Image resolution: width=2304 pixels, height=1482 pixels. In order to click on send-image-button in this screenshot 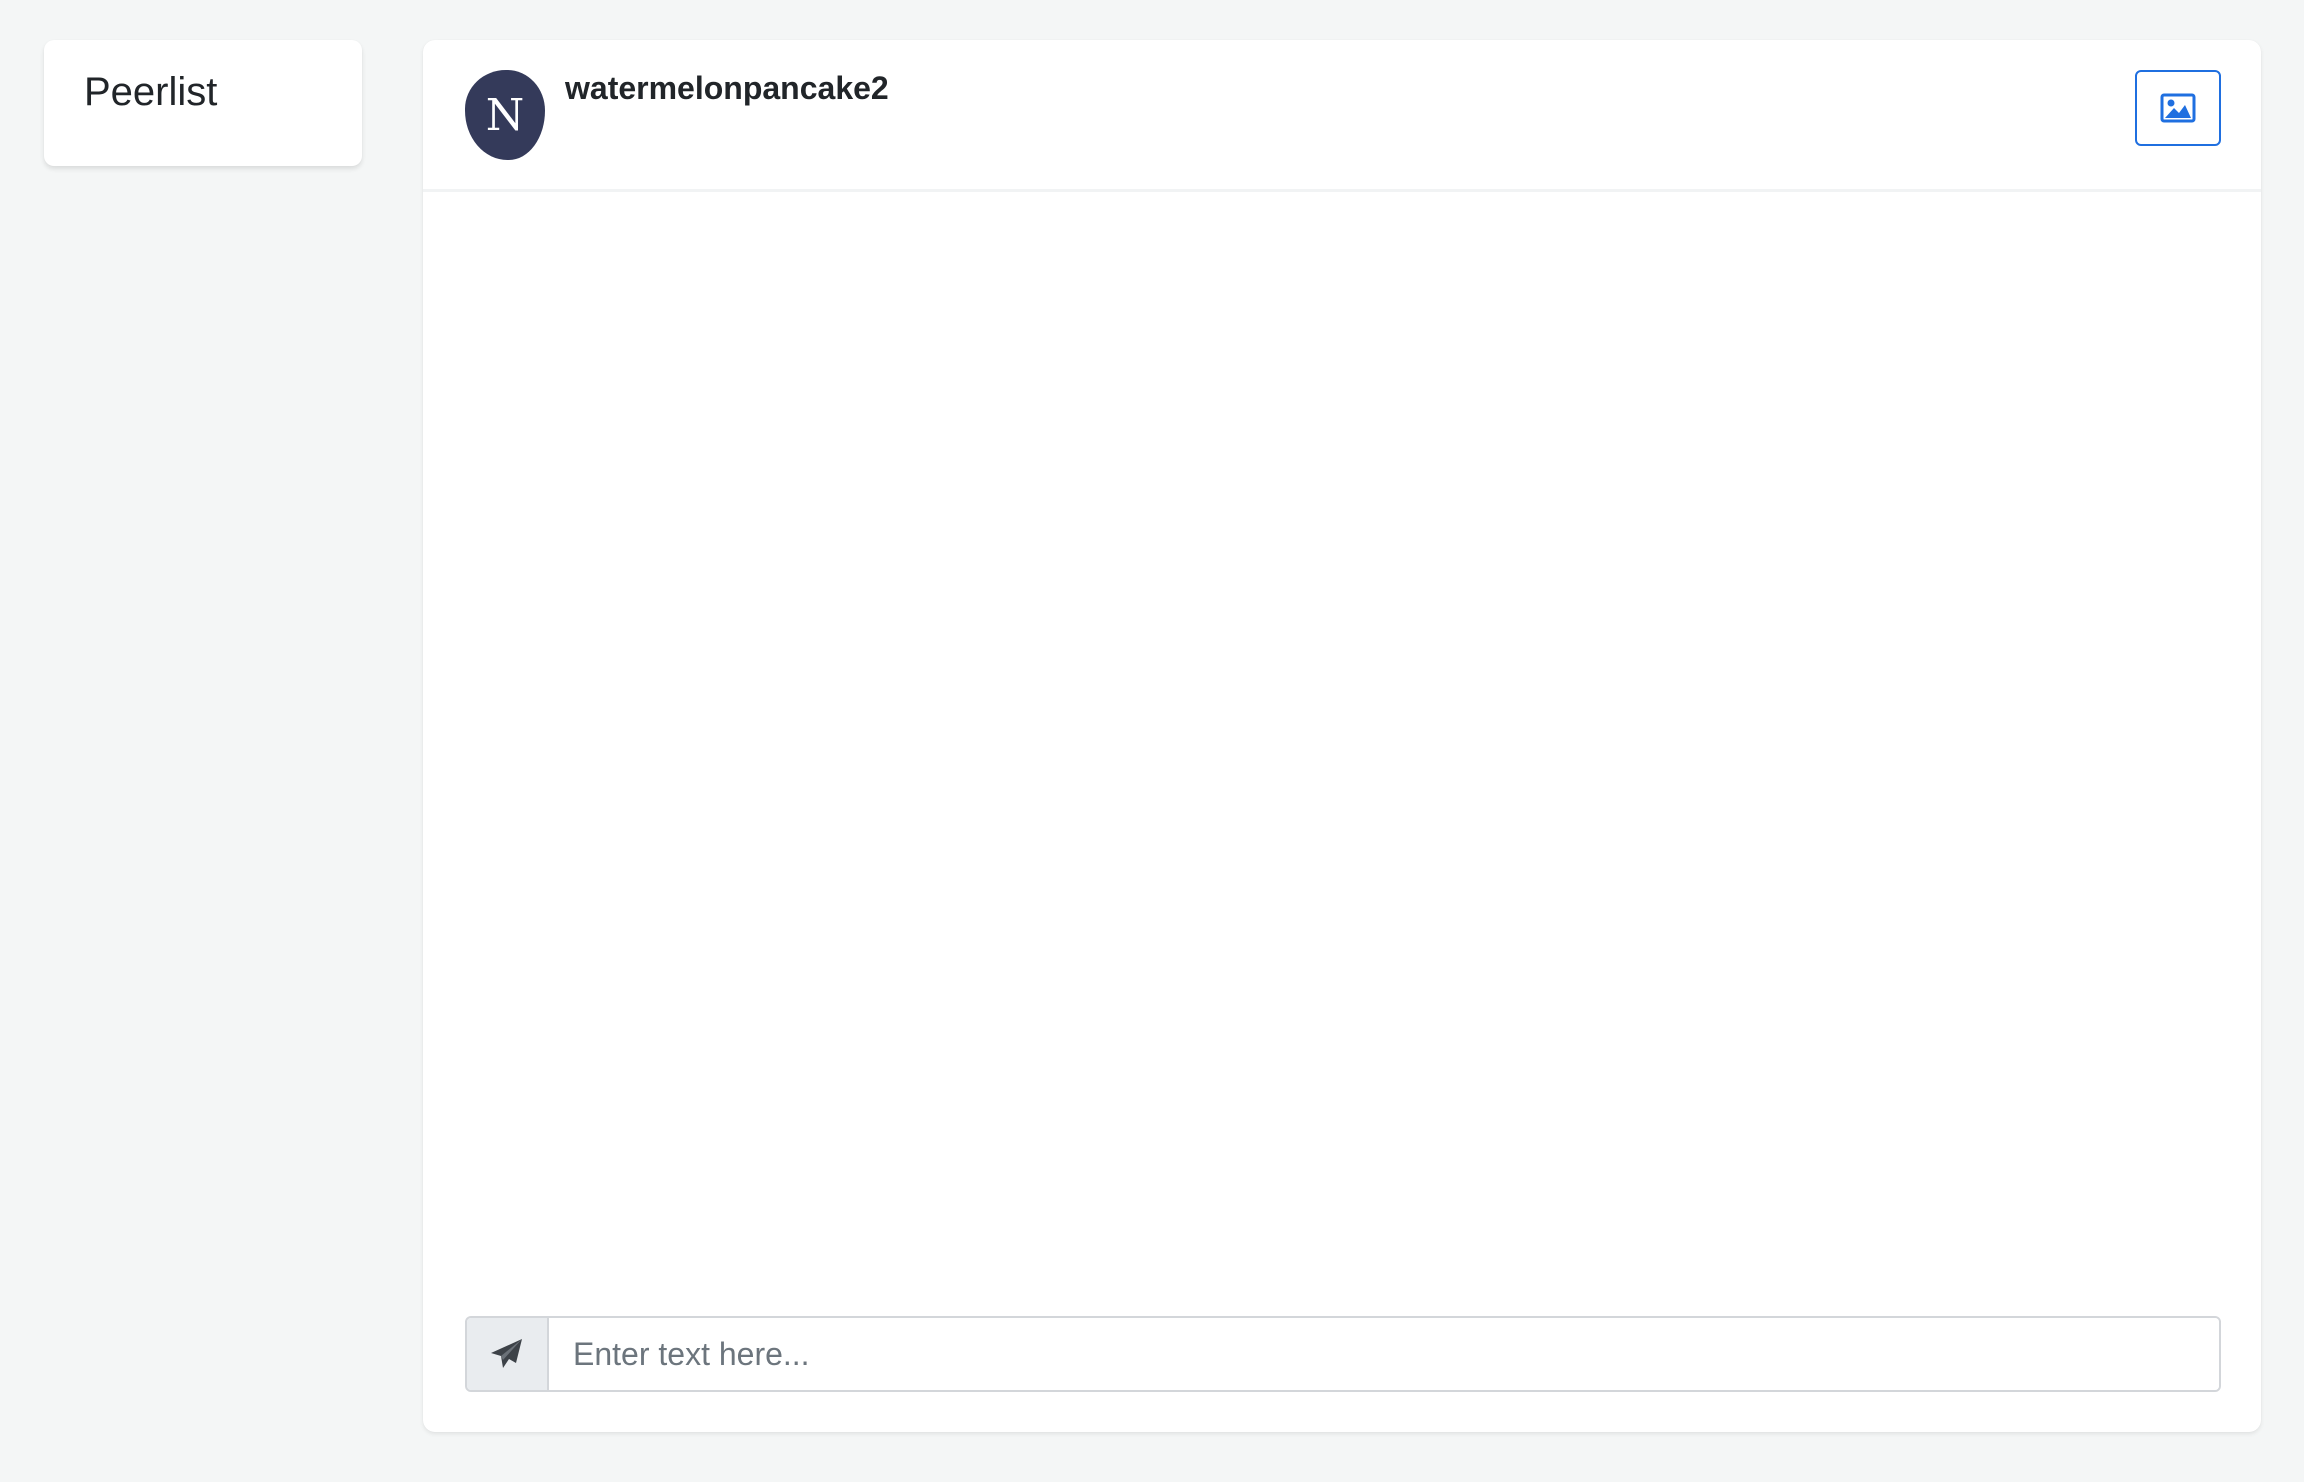, I will do `click(2178, 108)`.